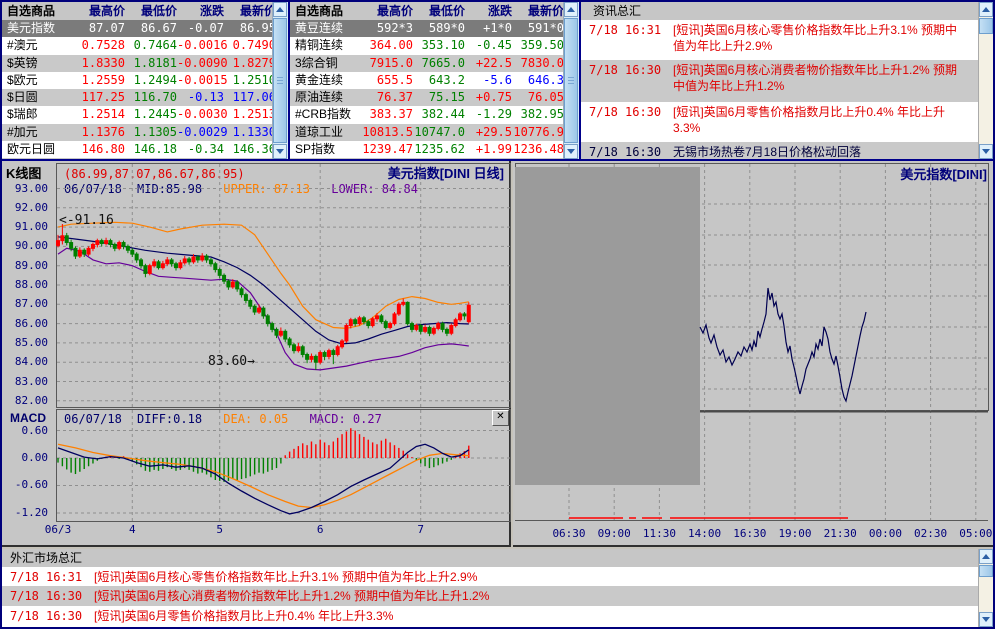 The height and width of the screenshot is (629, 995). What do you see at coordinates (443, 62) in the screenshot?
I see `quote-value: 7665.0` at bounding box center [443, 62].